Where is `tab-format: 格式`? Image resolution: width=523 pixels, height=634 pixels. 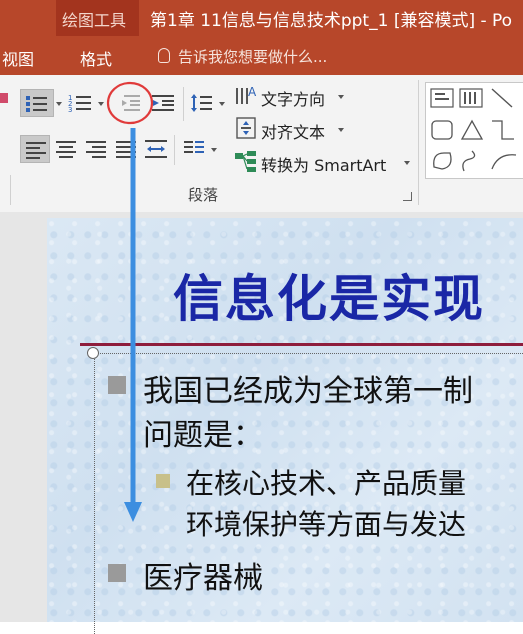
tab-format: 格式 is located at coordinates (96, 58).